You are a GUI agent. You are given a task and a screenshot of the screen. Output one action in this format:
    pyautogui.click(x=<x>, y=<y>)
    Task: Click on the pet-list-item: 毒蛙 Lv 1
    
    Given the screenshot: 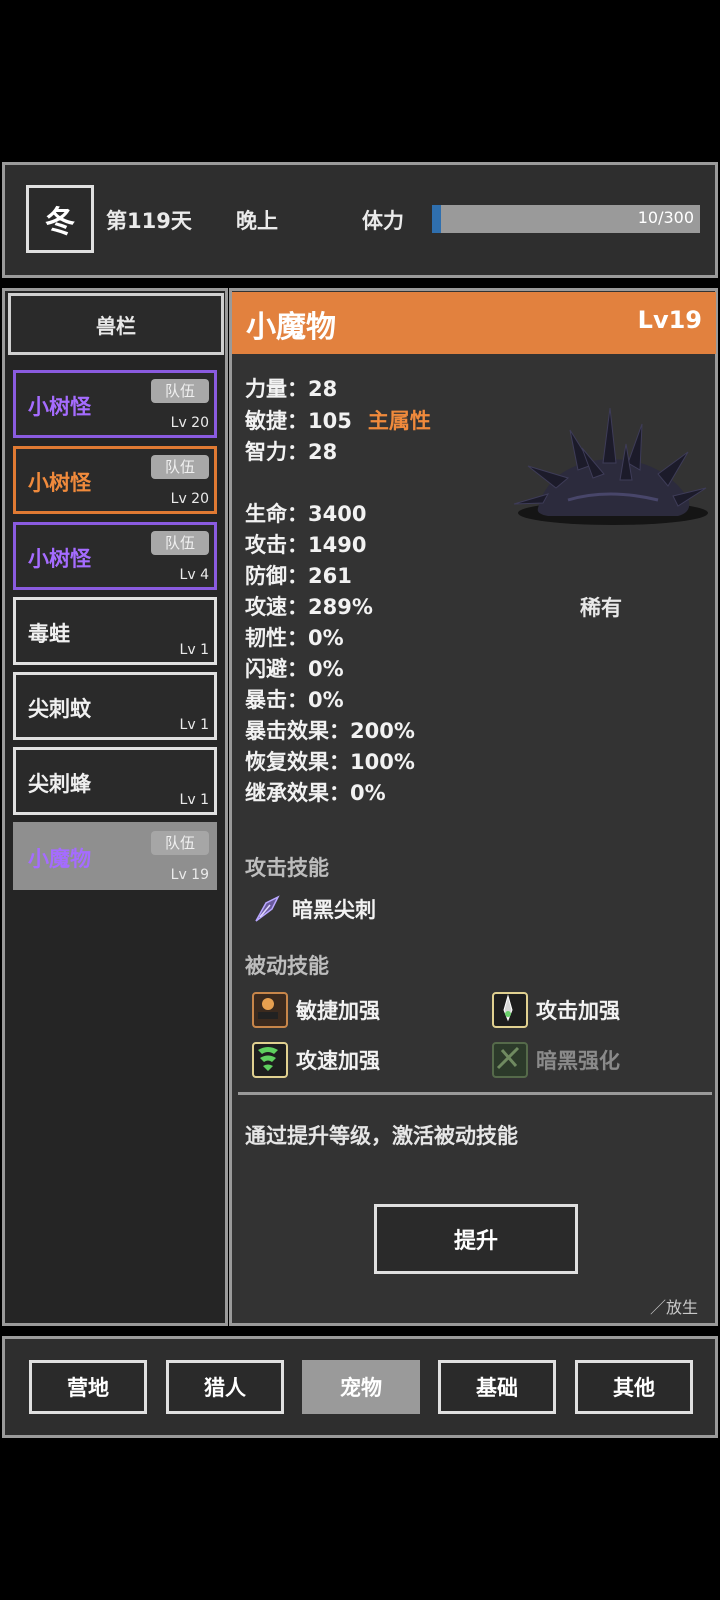 What is the action you would take?
    pyautogui.click(x=115, y=631)
    